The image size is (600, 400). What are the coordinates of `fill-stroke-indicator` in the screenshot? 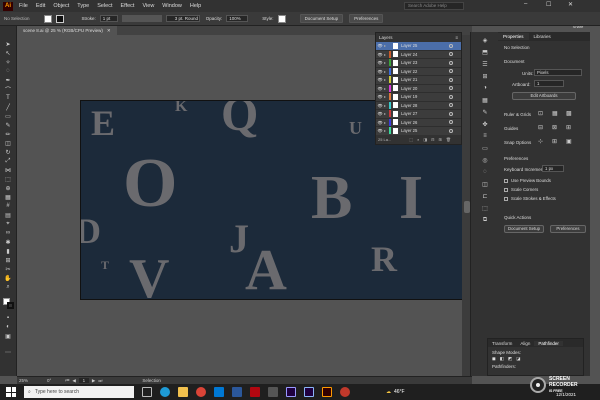 It's located at (8, 303).